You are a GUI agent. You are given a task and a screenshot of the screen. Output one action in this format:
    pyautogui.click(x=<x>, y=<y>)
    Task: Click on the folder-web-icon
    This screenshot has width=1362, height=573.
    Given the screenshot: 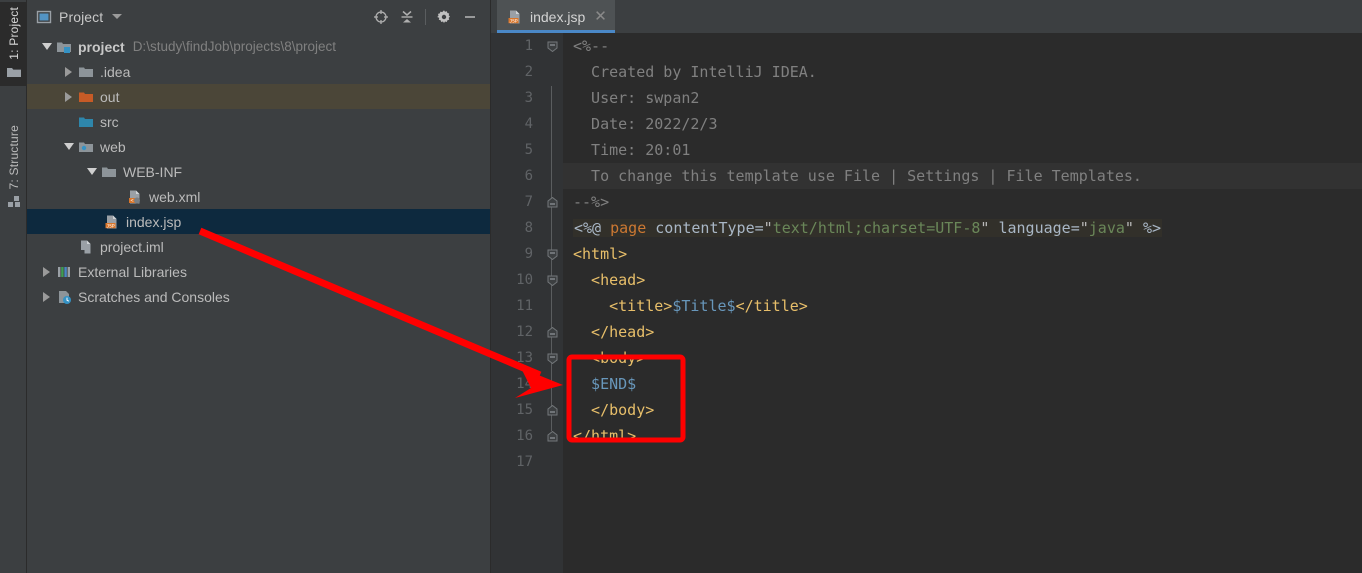 What is the action you would take?
    pyautogui.click(x=86, y=147)
    